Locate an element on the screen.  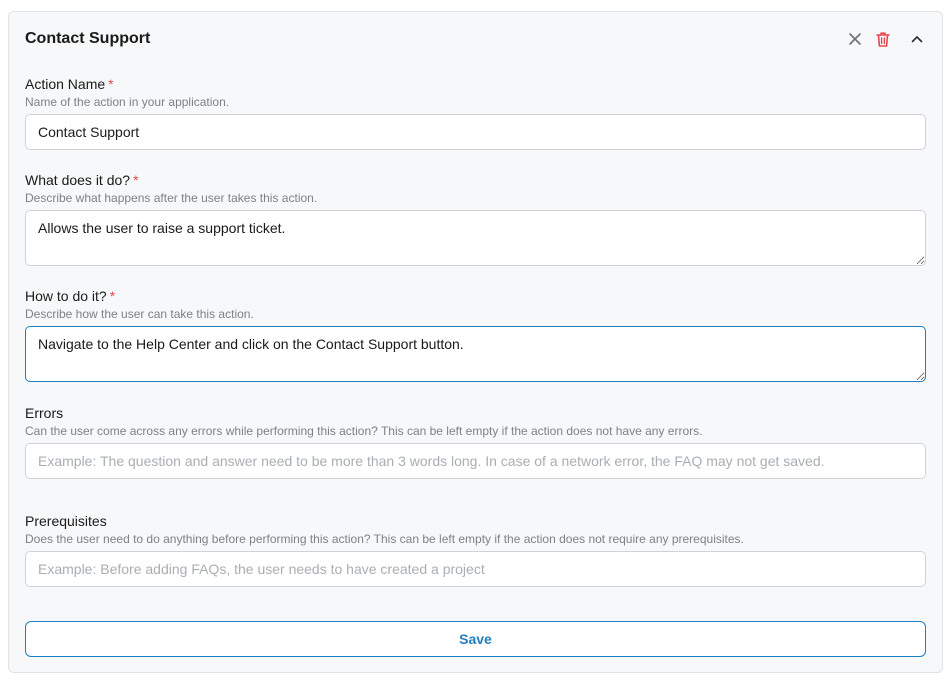
close-icon is located at coordinates (855, 39).